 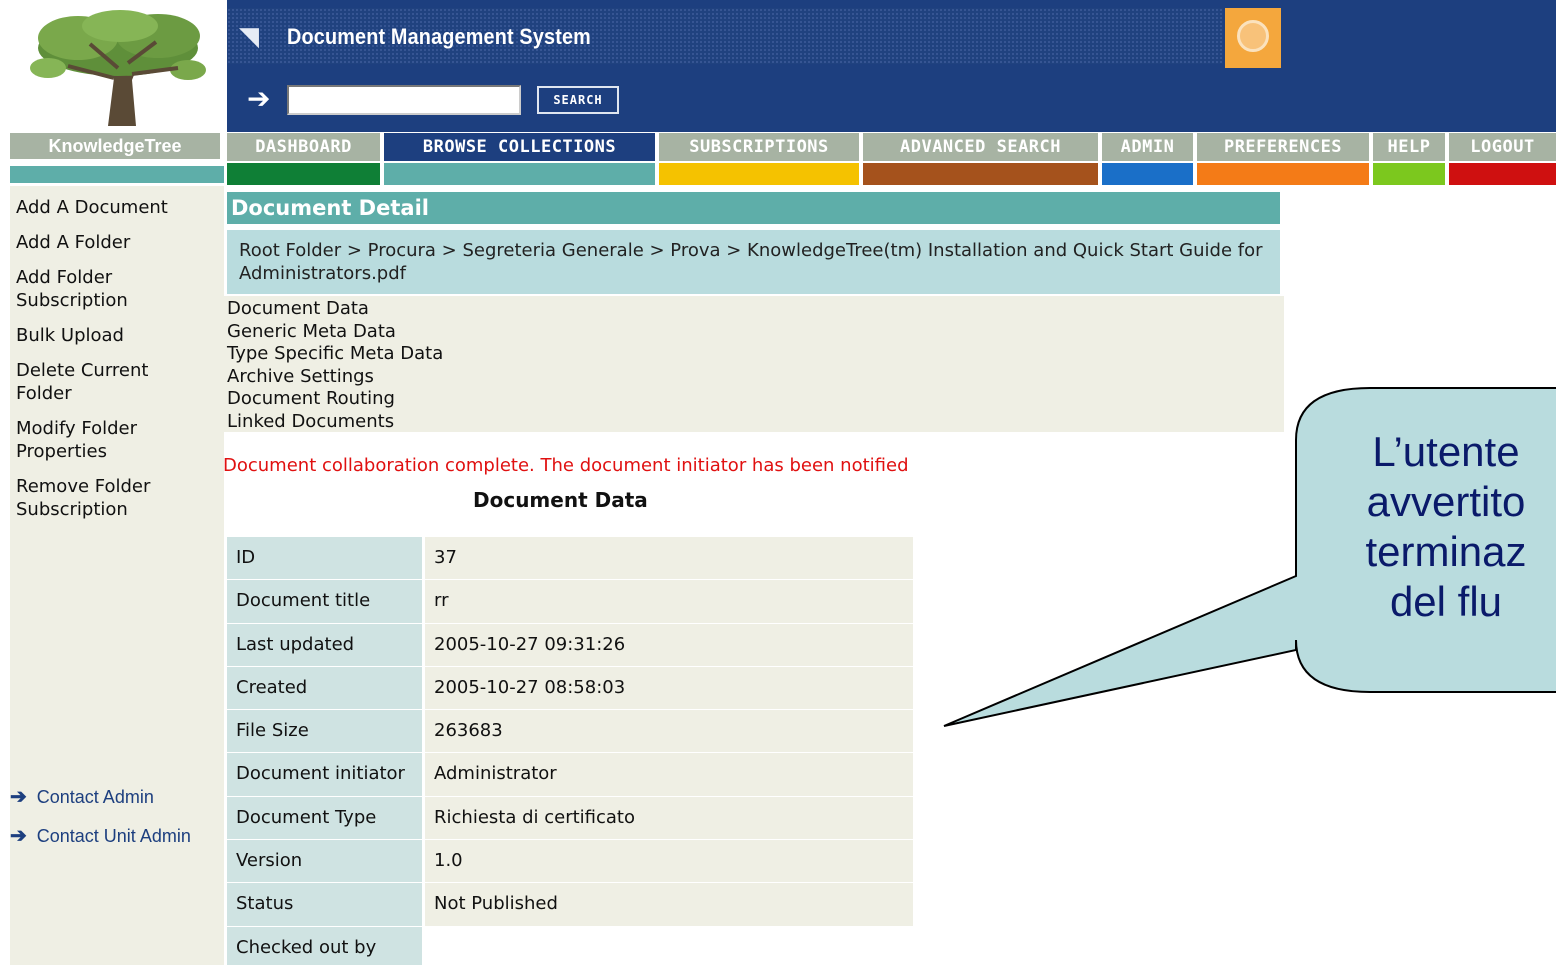 I want to click on row-key: Last updated, so click(x=326, y=644).